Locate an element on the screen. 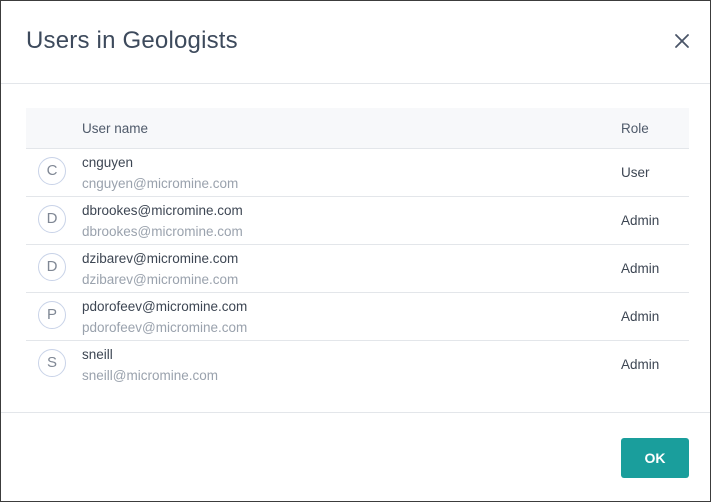 This screenshot has width=711, height=502. user-name: cnguyen is located at coordinates (108, 162).